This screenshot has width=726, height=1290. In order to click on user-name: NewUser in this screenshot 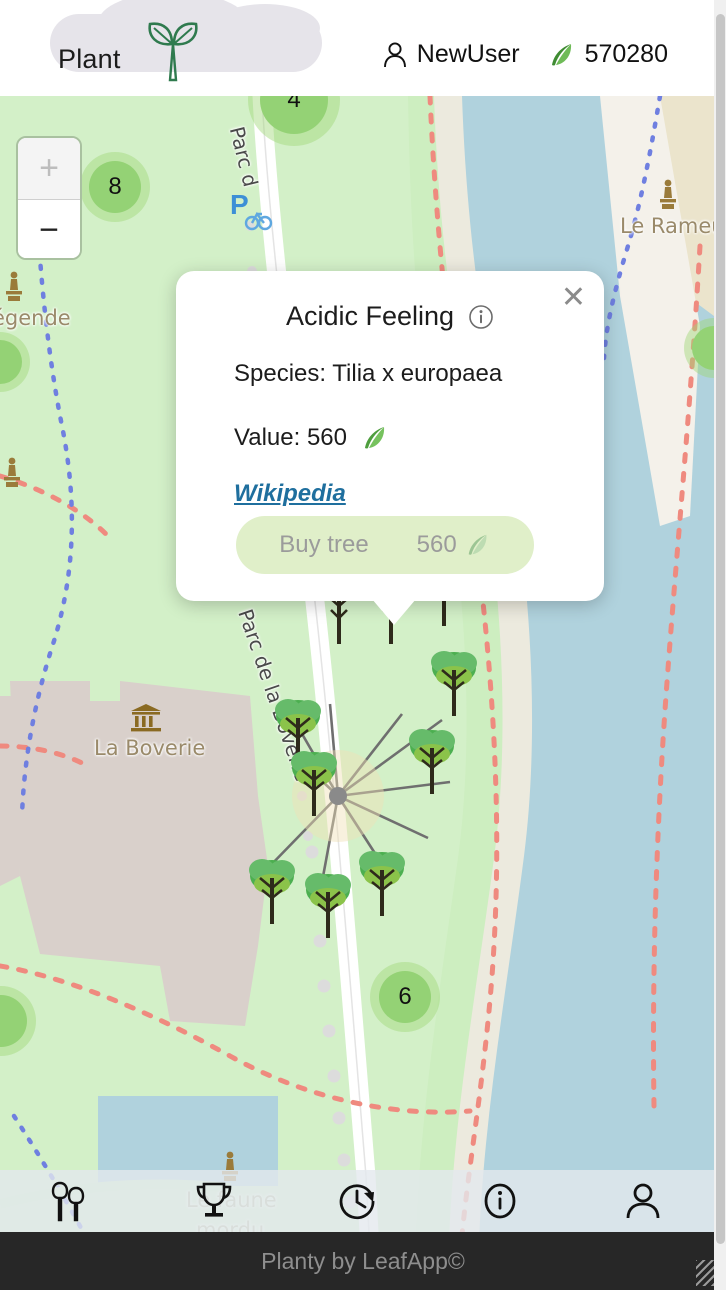, I will do `click(468, 54)`.